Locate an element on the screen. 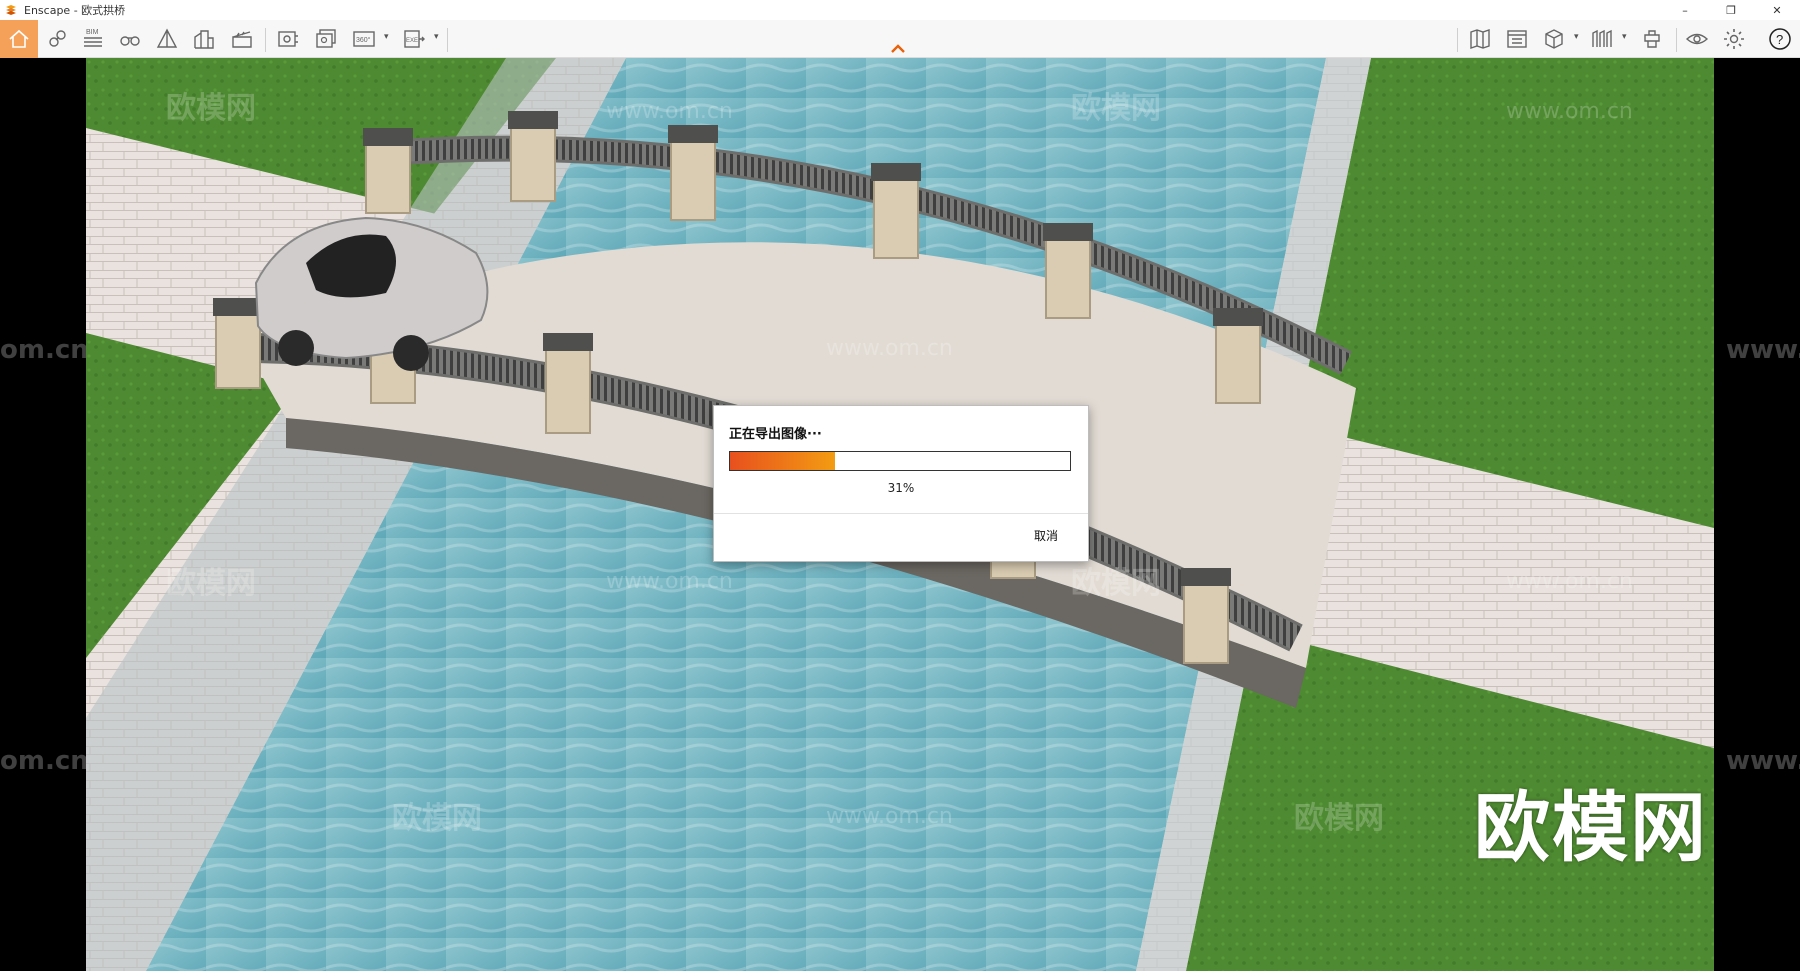  export-progress-dialog: 正在导出图像··· 31% 取消 is located at coordinates (901, 483).